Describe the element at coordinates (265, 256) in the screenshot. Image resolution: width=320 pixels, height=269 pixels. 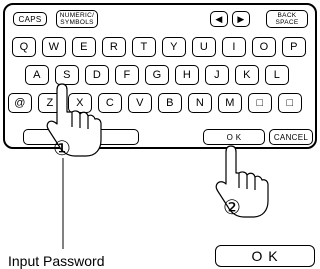
I see `ok-button: O K` at that location.